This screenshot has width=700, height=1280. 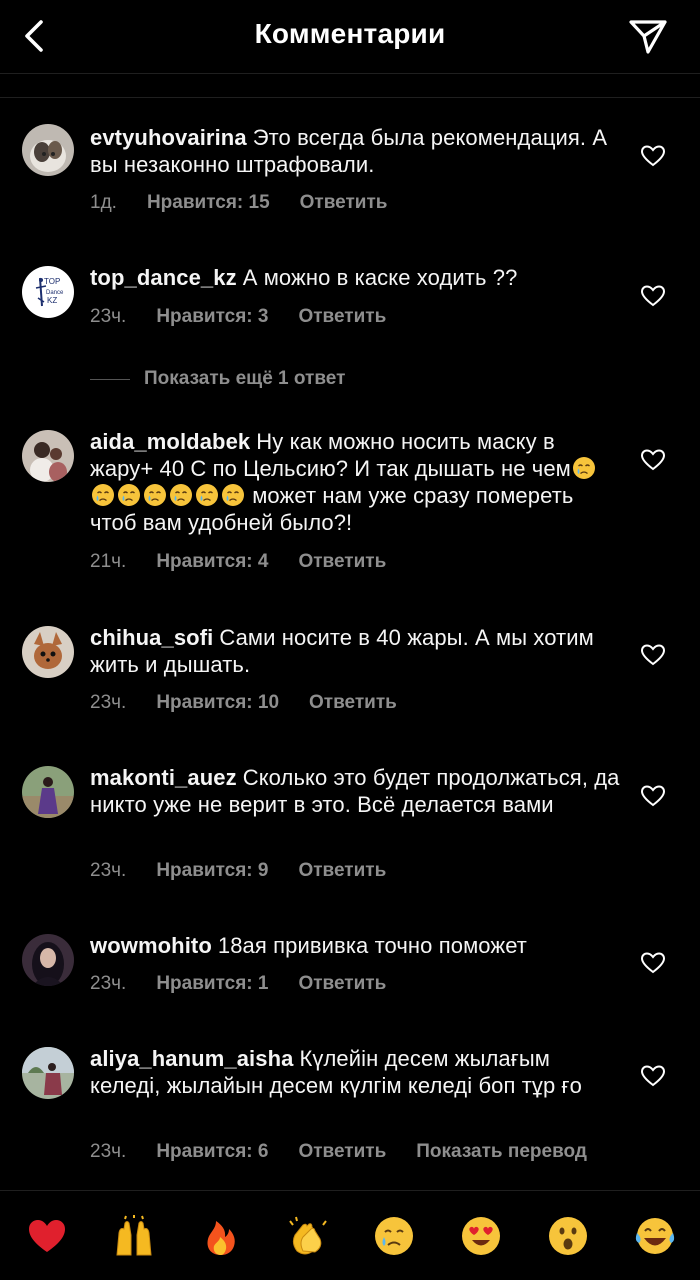 I want to click on clapping-emoji-icon, so click(x=307, y=1235).